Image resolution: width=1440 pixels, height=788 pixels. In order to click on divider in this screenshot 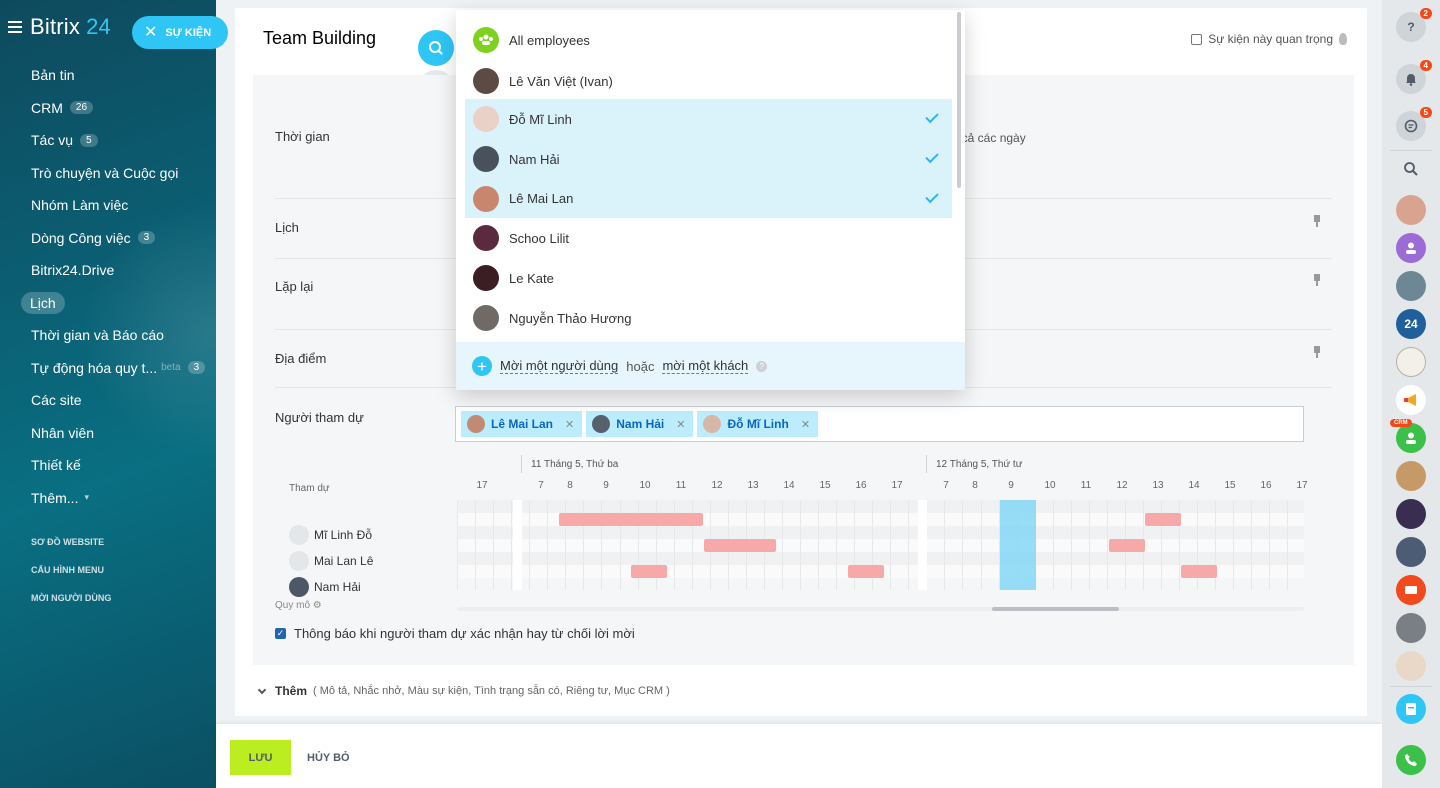, I will do `click(1411, 150)`.